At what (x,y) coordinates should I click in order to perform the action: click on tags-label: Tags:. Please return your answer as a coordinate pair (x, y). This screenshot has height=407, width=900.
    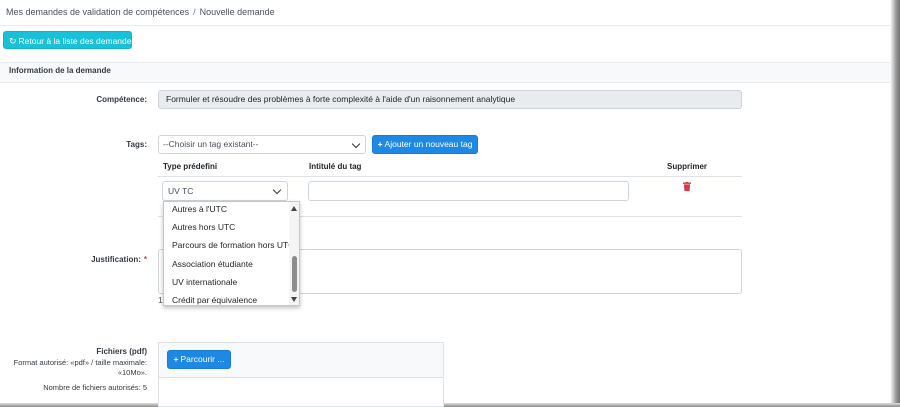
    Looking at the image, I should click on (136, 144).